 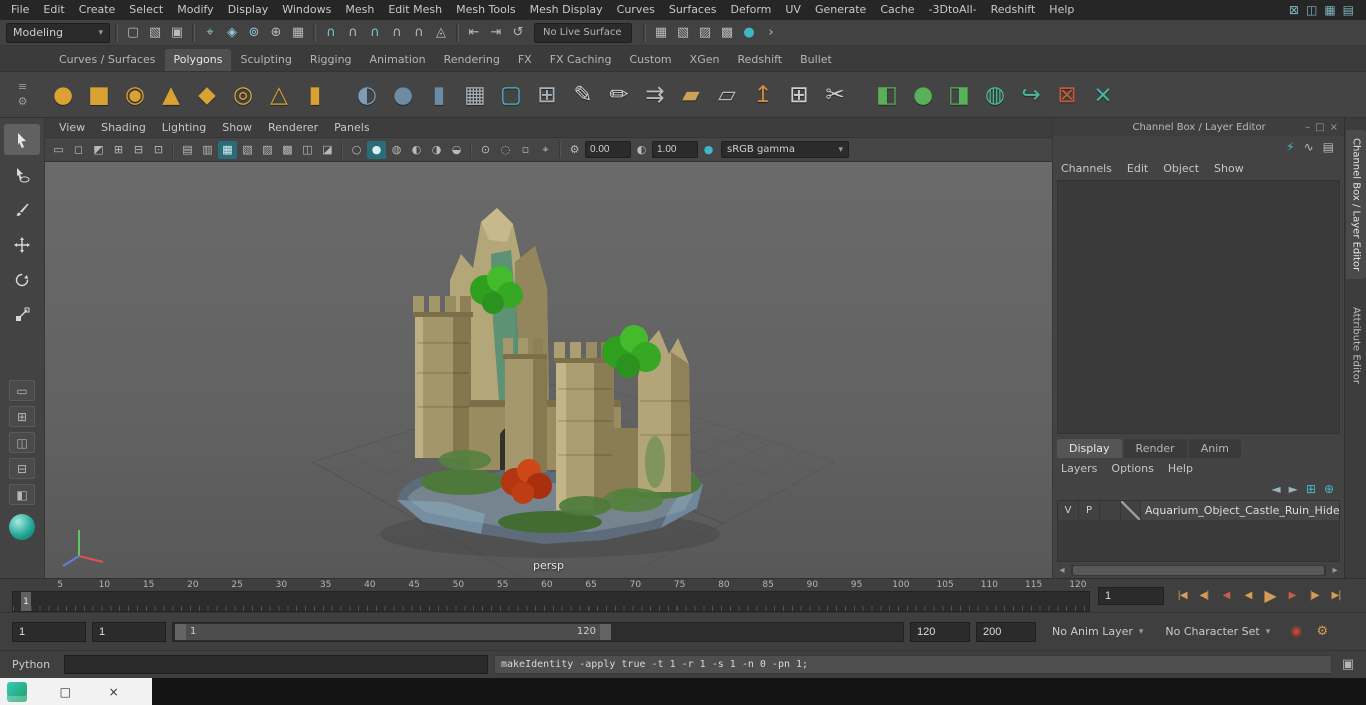 I want to click on move-tool-button, so click(x=22, y=244).